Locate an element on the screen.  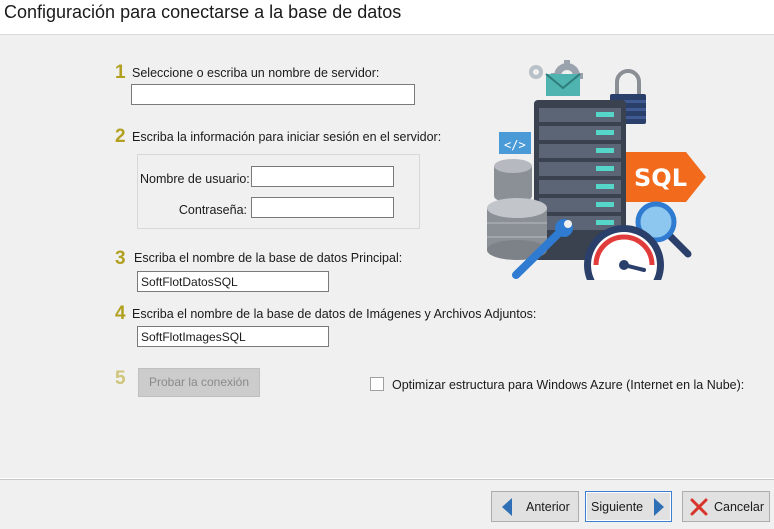
azure-checkbox is located at coordinates (377, 384).